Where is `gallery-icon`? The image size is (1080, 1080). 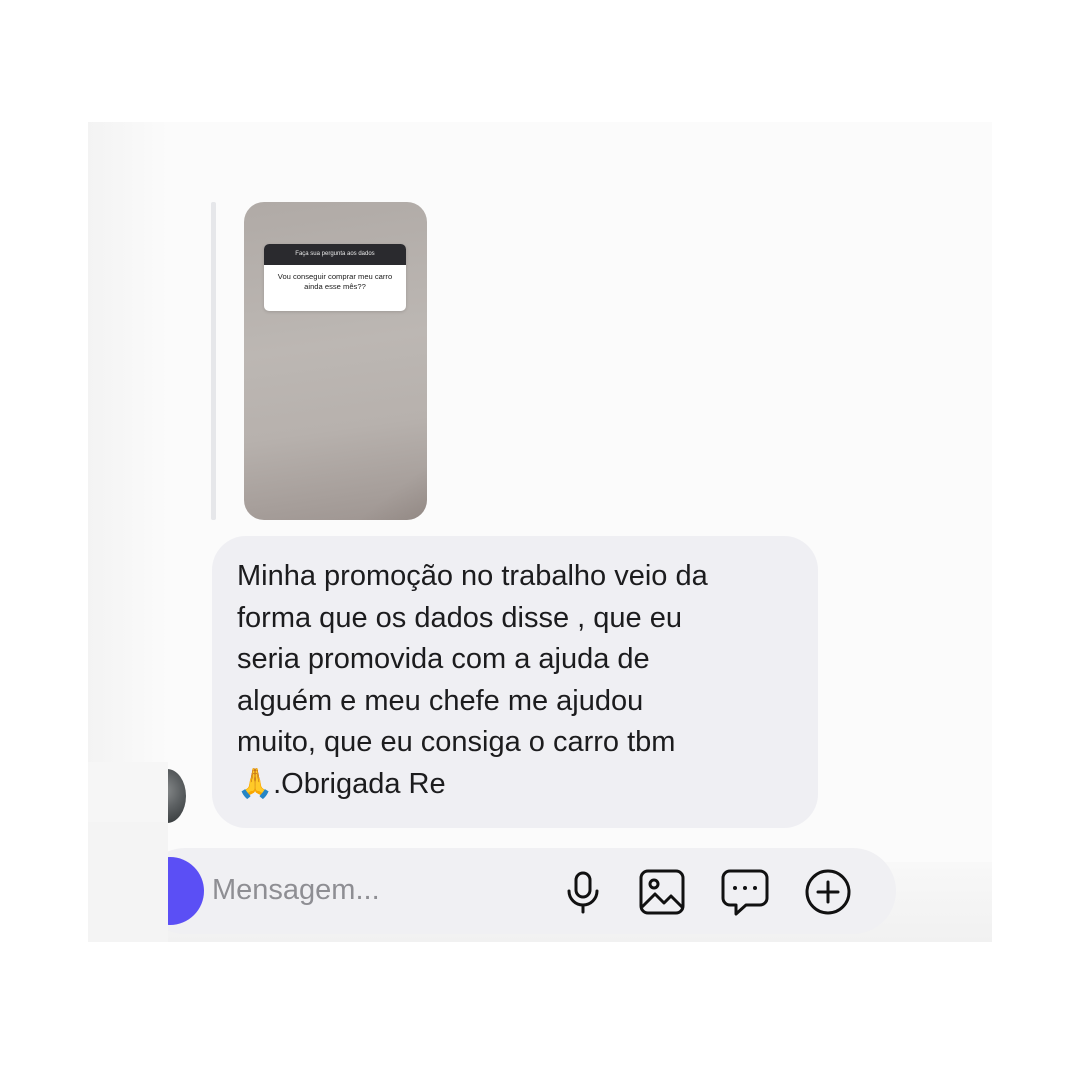
gallery-icon is located at coordinates (662, 892).